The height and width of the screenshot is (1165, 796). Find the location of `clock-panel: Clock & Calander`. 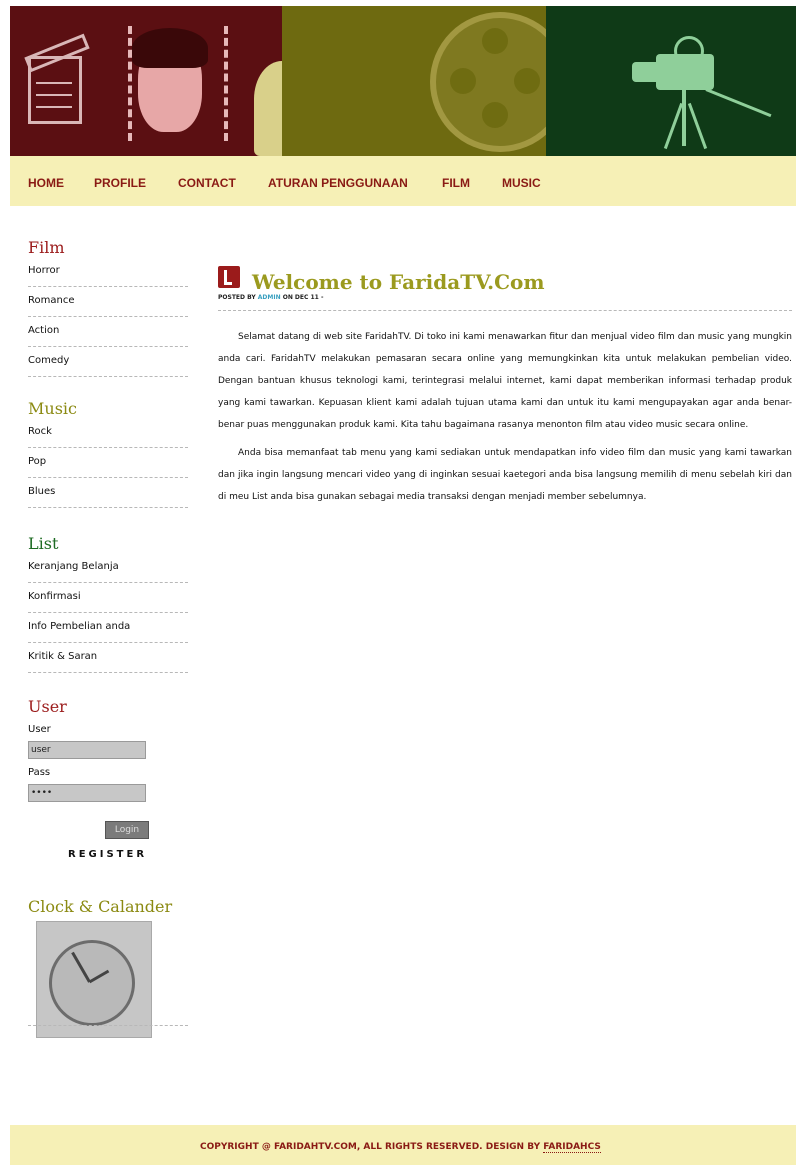

clock-panel: Clock & Calander is located at coordinates (108, 972).